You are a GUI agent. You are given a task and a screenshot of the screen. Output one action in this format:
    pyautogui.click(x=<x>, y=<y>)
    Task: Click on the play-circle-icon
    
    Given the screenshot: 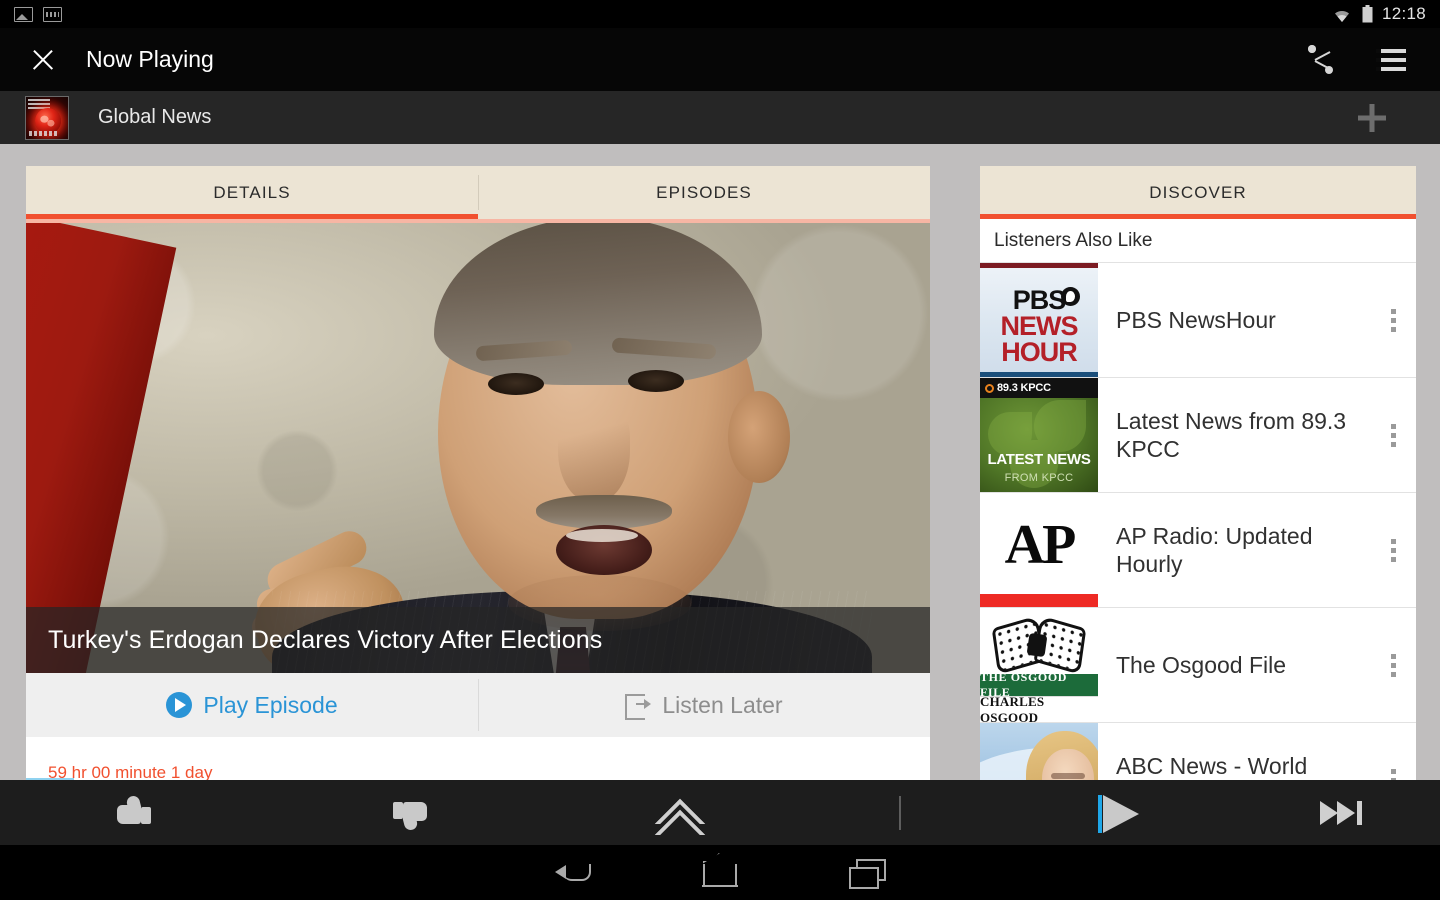 What is the action you would take?
    pyautogui.click(x=179, y=705)
    